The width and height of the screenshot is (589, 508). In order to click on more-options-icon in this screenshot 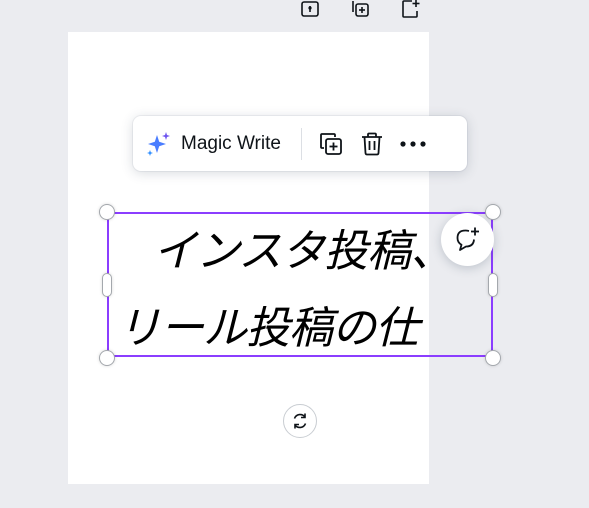, I will do `click(413, 143)`.